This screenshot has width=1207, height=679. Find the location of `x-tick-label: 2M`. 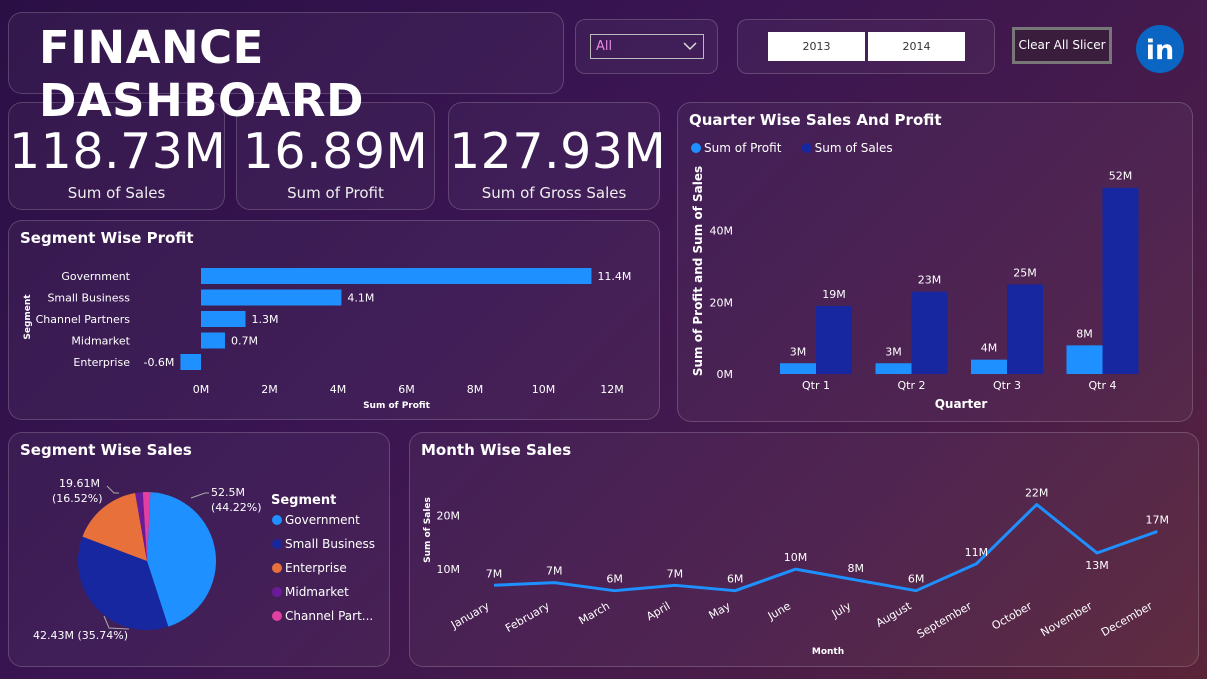

x-tick-label: 2M is located at coordinates (269, 389).